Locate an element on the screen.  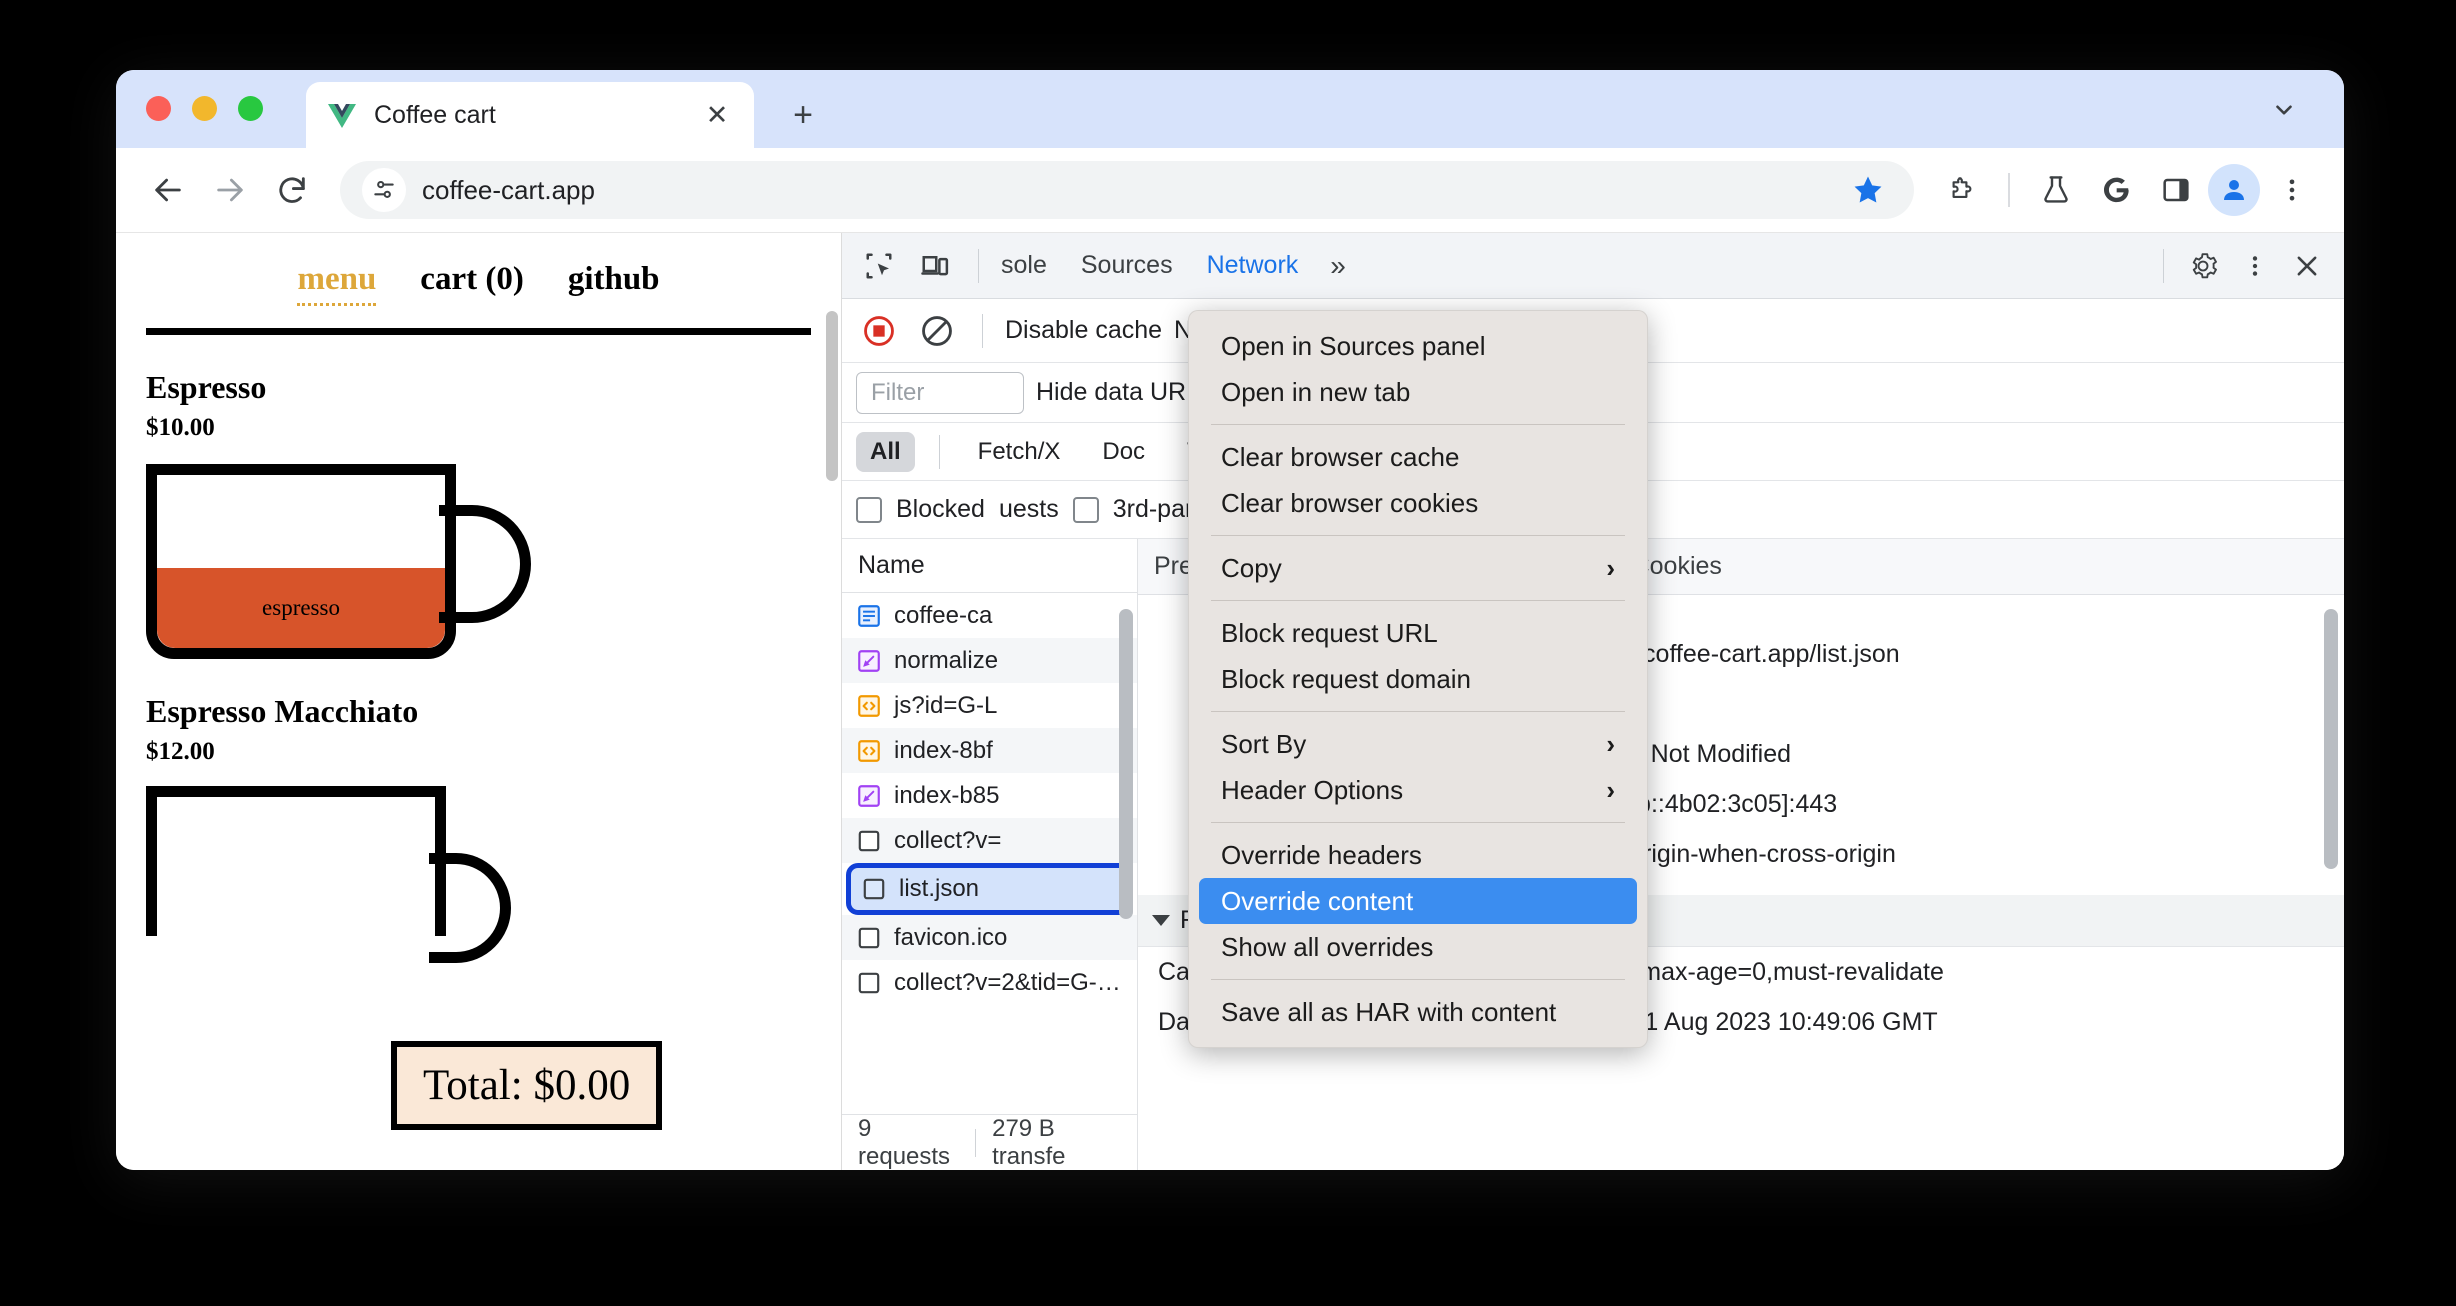
gear-icon is located at coordinates (2203, 266).